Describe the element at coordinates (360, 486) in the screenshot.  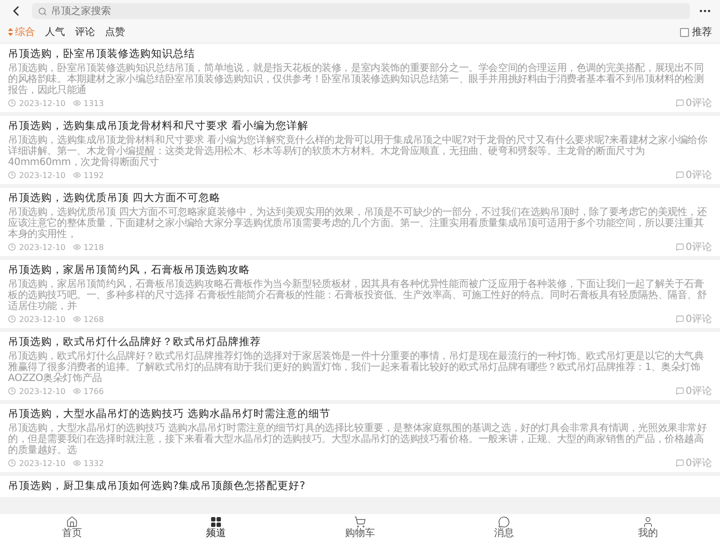
I see `article-card: 吊顶选购，厨卫集成吊顶如何选购?集成吊顶颜色怎搭配更好?` at that location.